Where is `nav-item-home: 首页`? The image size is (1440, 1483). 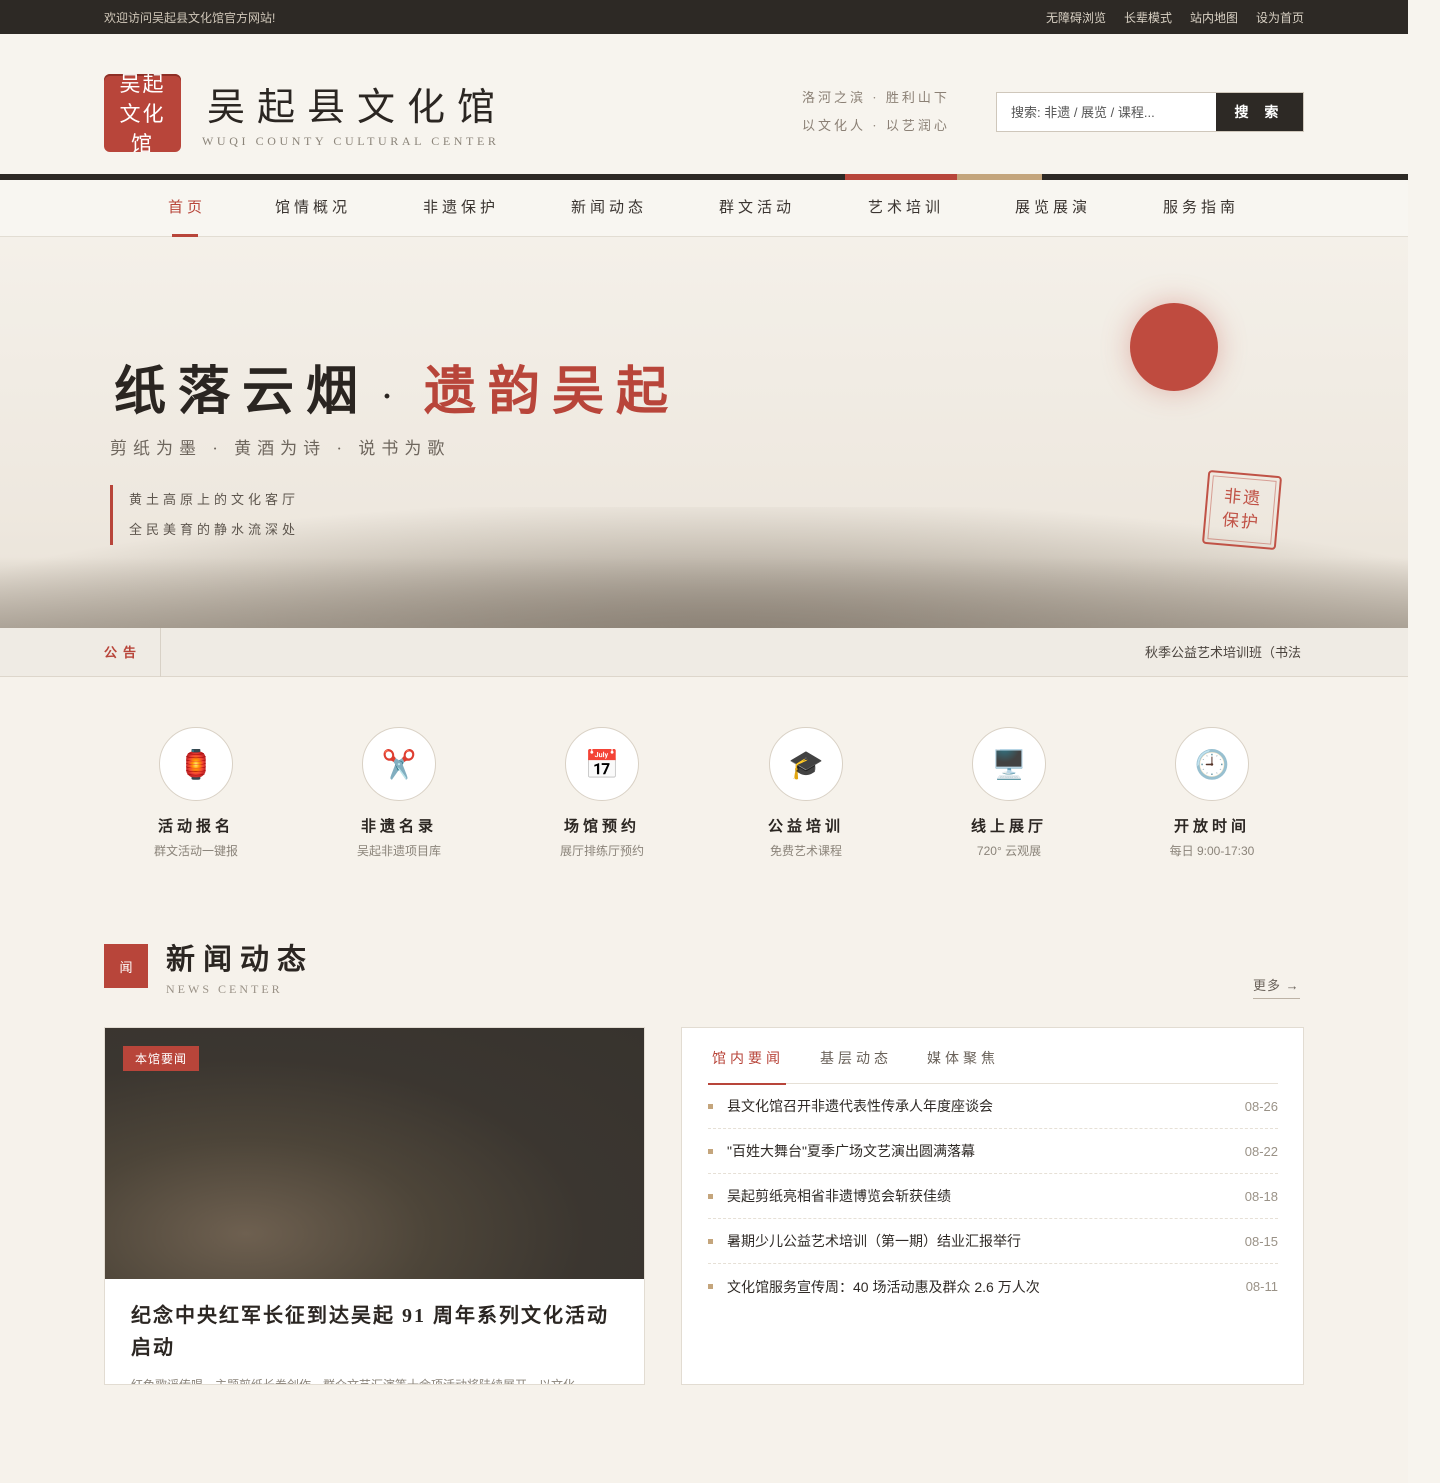
nav-item-home: 首页 is located at coordinates (187, 208).